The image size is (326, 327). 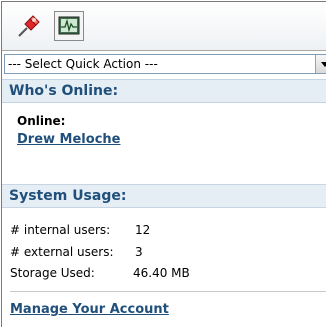 What do you see at coordinates (143, 230) in the screenshot?
I see `internal-users-value: 12` at bounding box center [143, 230].